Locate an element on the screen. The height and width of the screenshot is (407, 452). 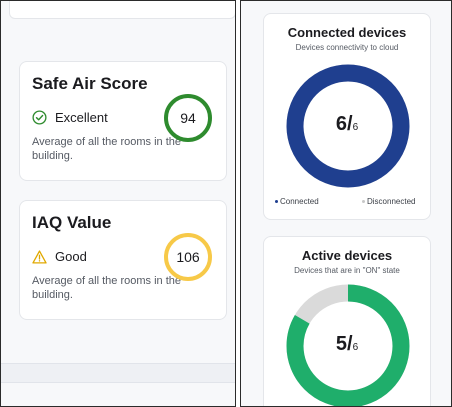
legend-disconnected-label: Disconnected is located at coordinates (391, 201).